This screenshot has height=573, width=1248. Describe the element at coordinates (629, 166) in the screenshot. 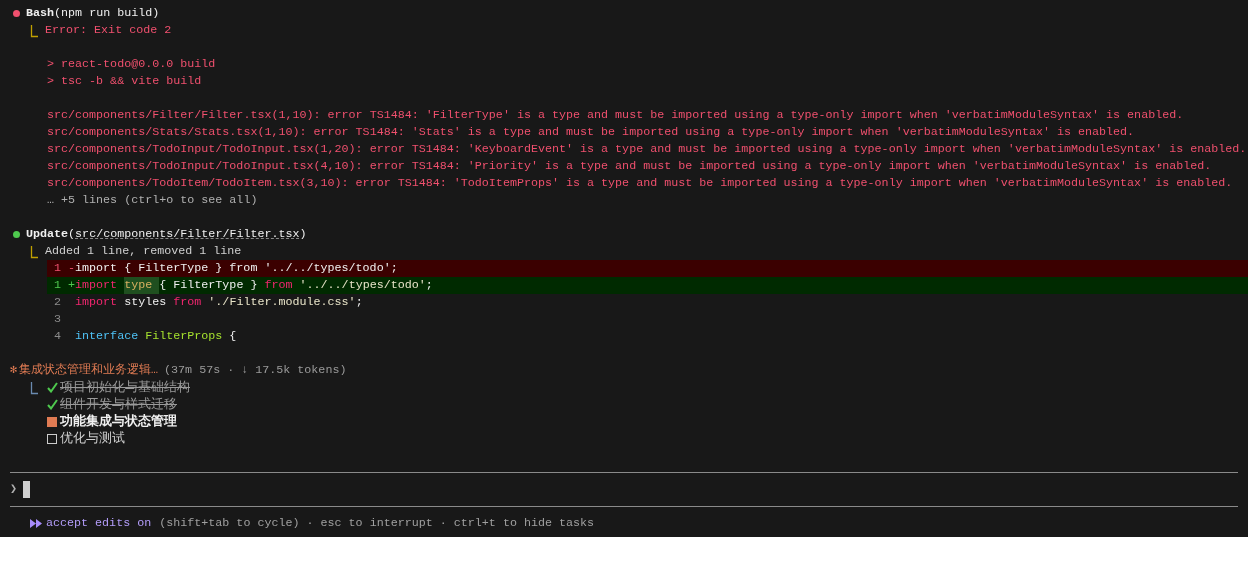

I see `error-line: src/components/TodoInput/TodoInput.tsx(4,10): error TS1484: 'Priority' is a type and must be imported using a type-only import when 'verbatimModuleSyntax' is enabled.` at that location.